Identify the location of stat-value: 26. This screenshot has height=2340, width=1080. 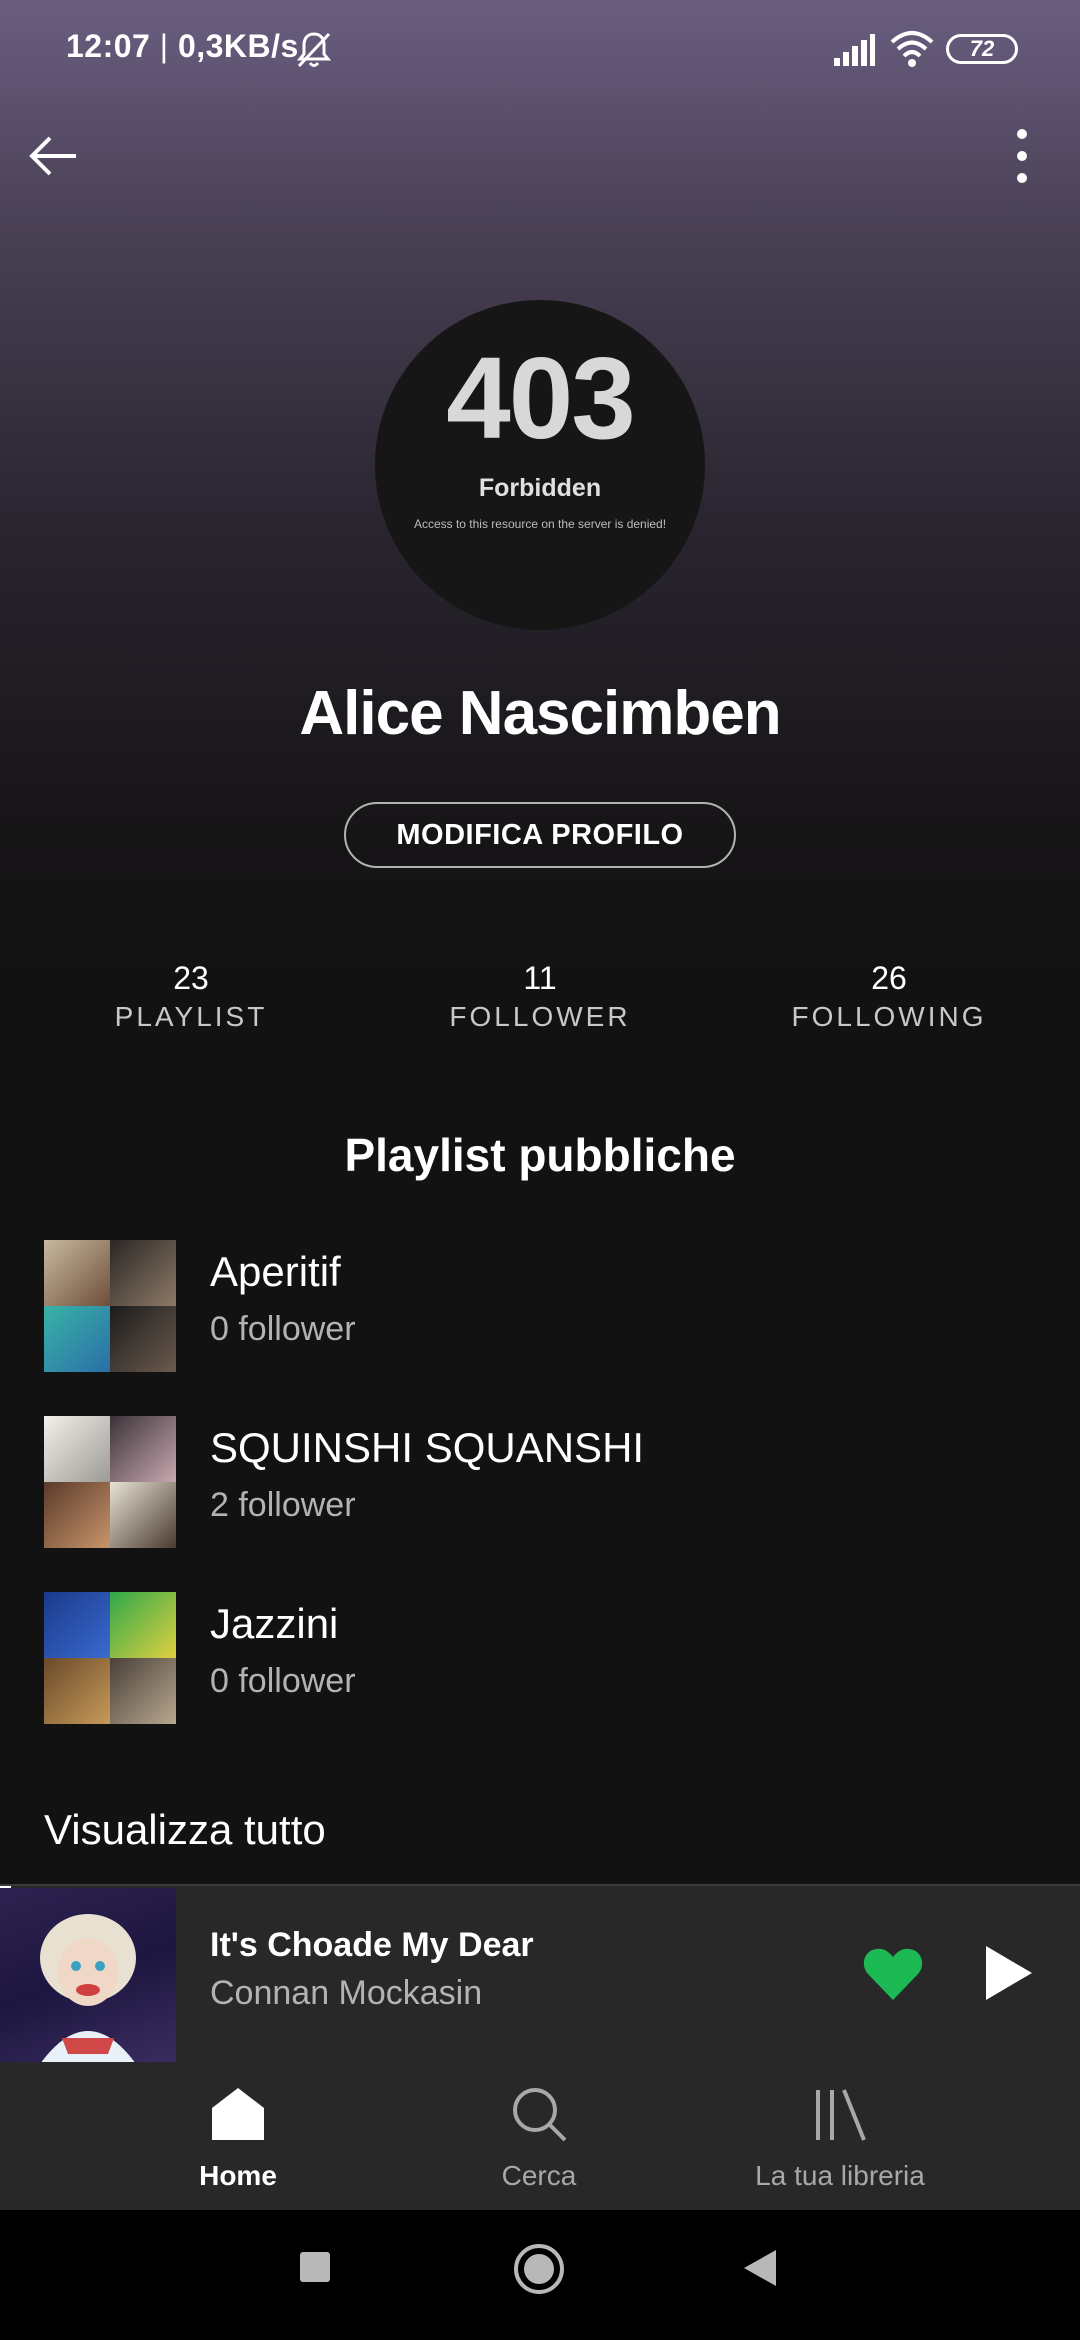
(889, 978).